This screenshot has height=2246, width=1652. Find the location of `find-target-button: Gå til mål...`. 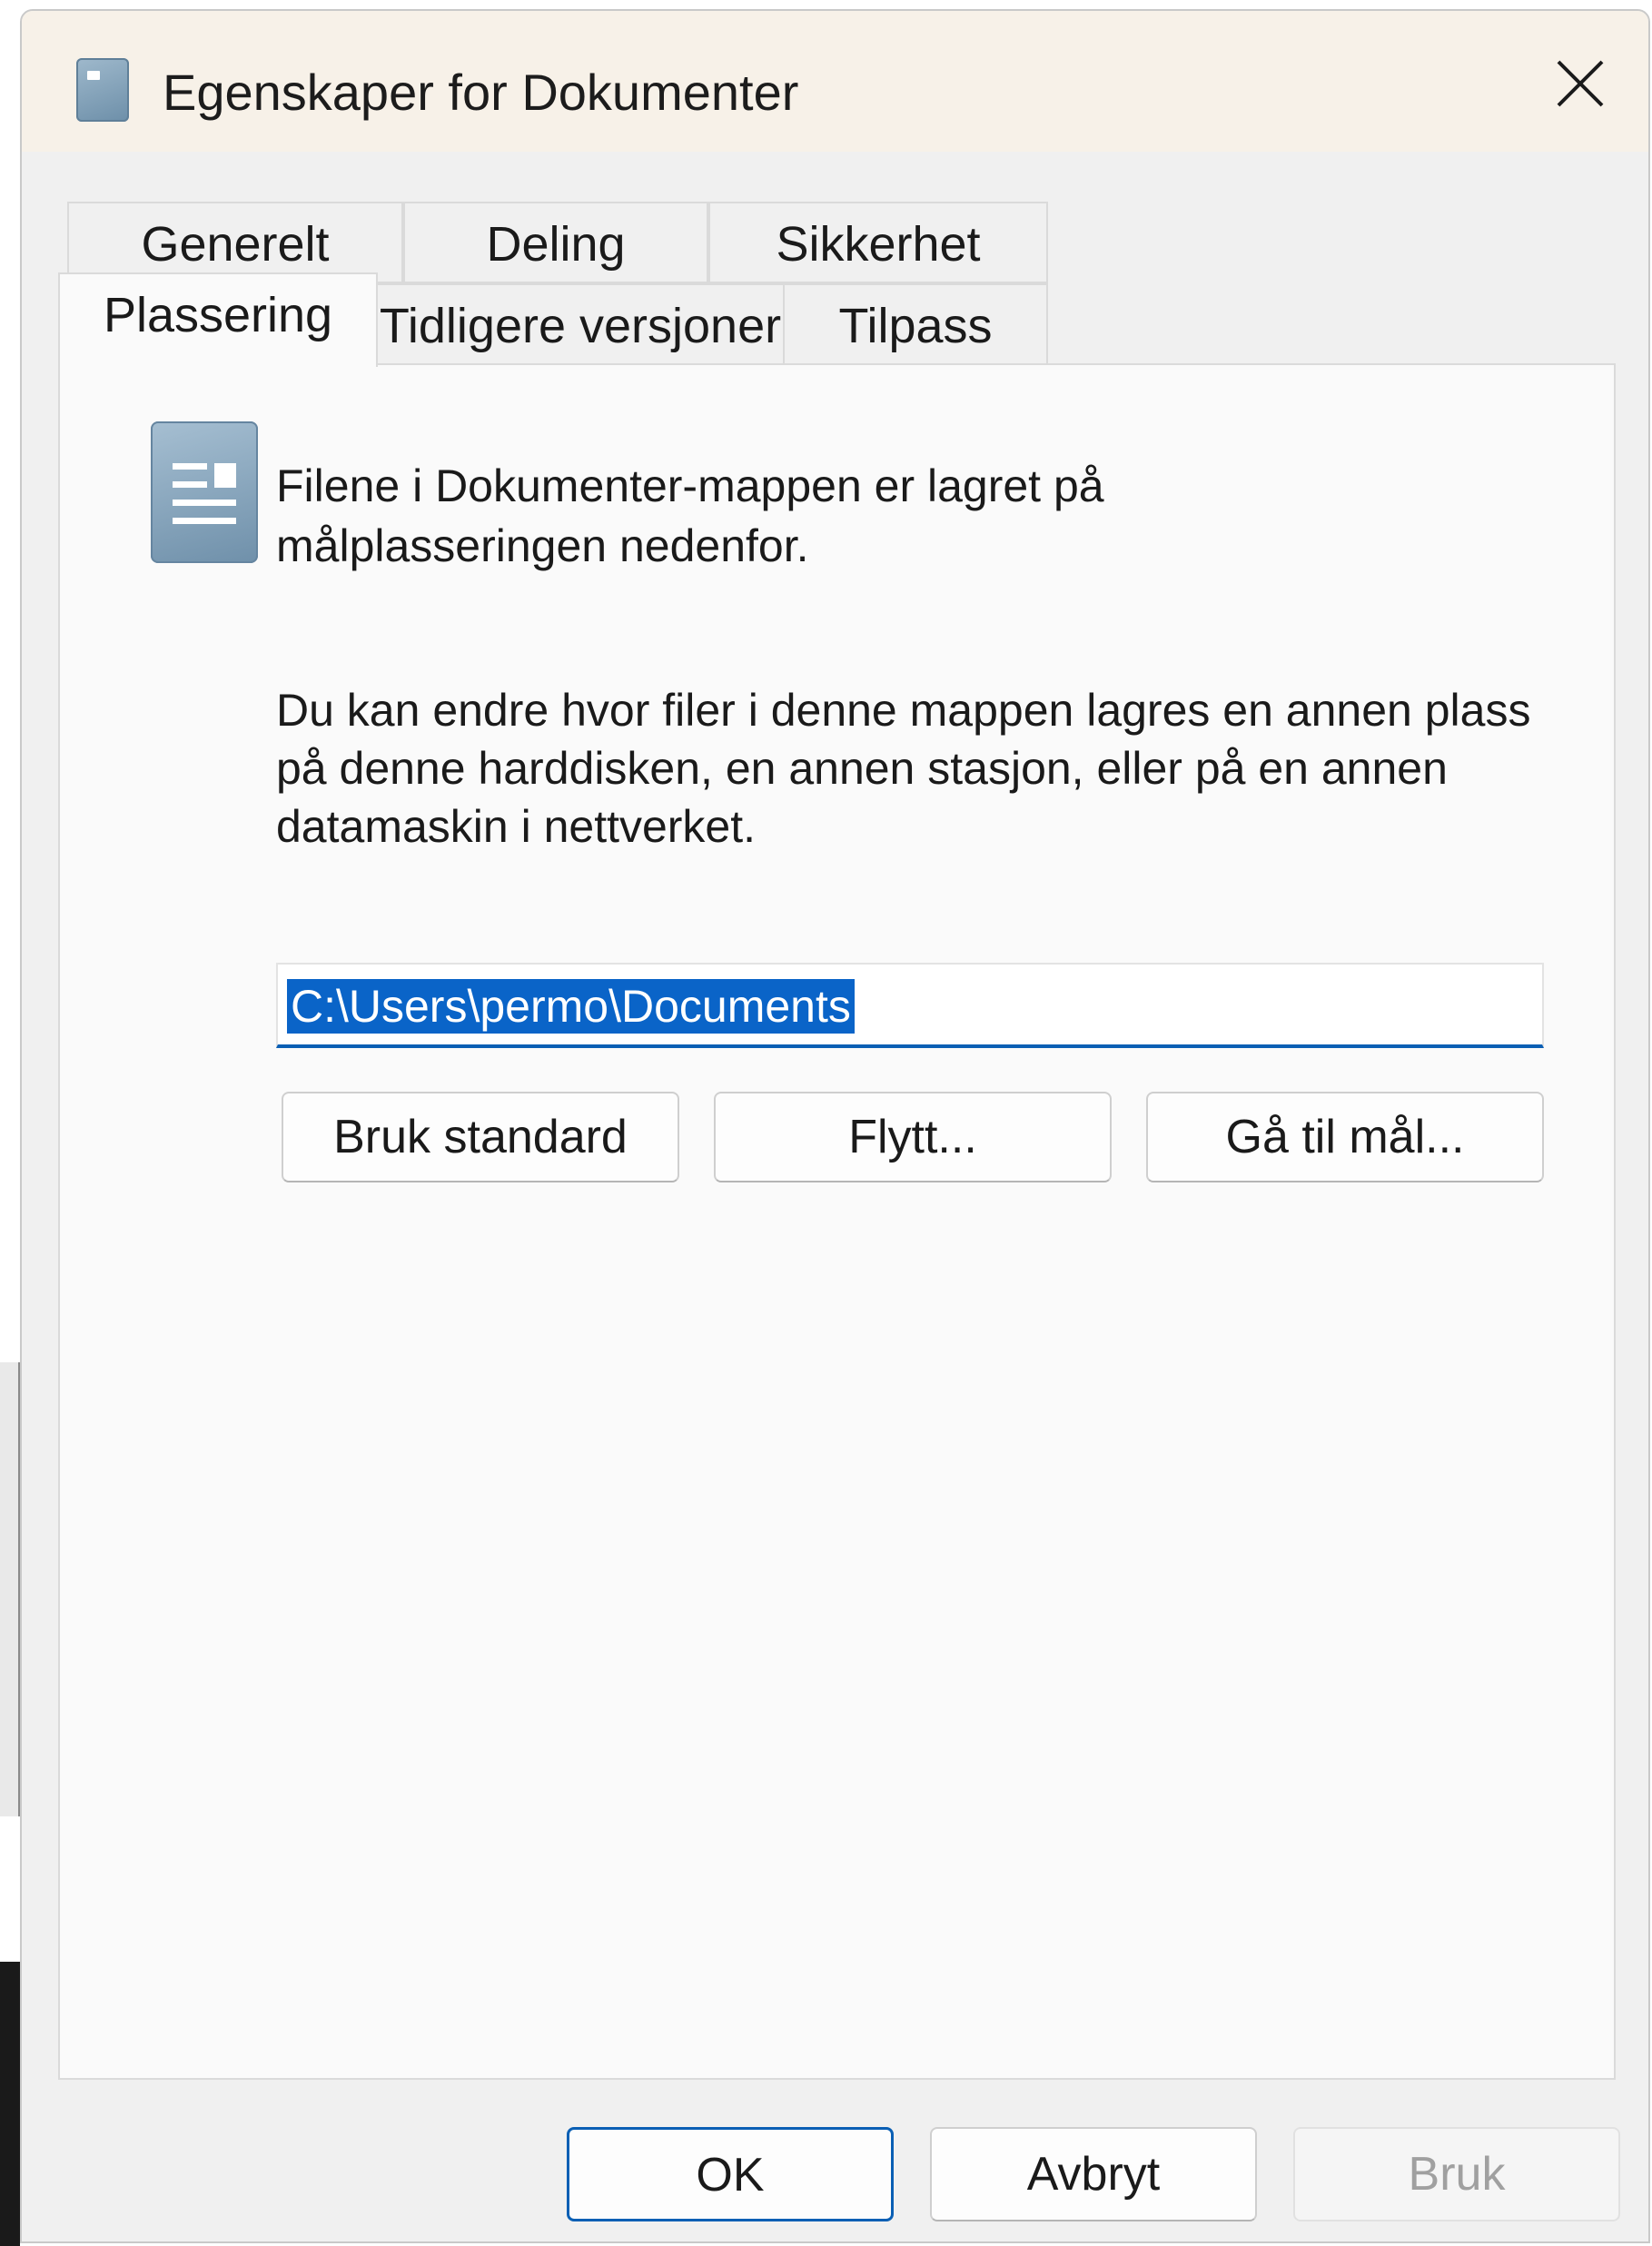

find-target-button: Gå til mål... is located at coordinates (1345, 1137).